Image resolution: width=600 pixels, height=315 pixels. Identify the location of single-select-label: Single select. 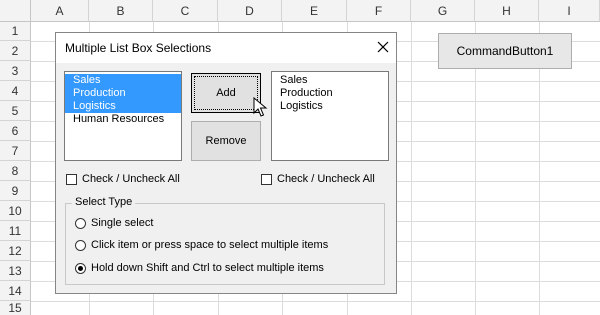
(122, 223).